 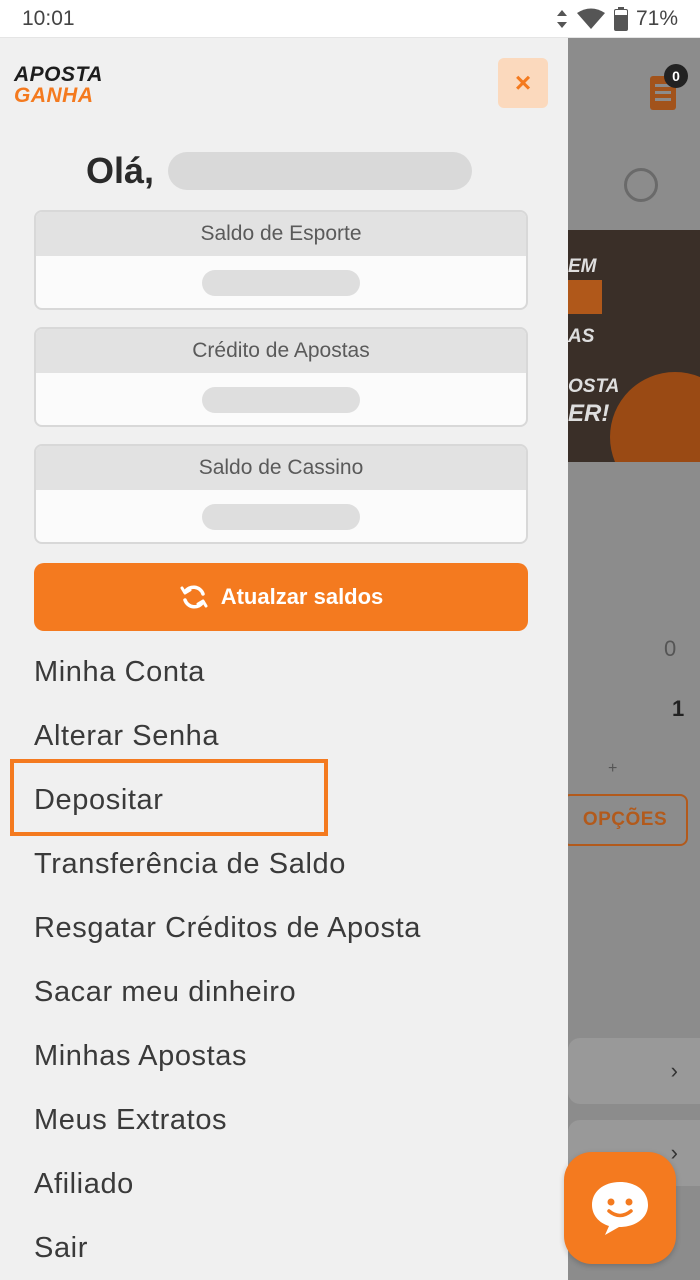 I want to click on banner-text: OSTA, so click(x=594, y=386).